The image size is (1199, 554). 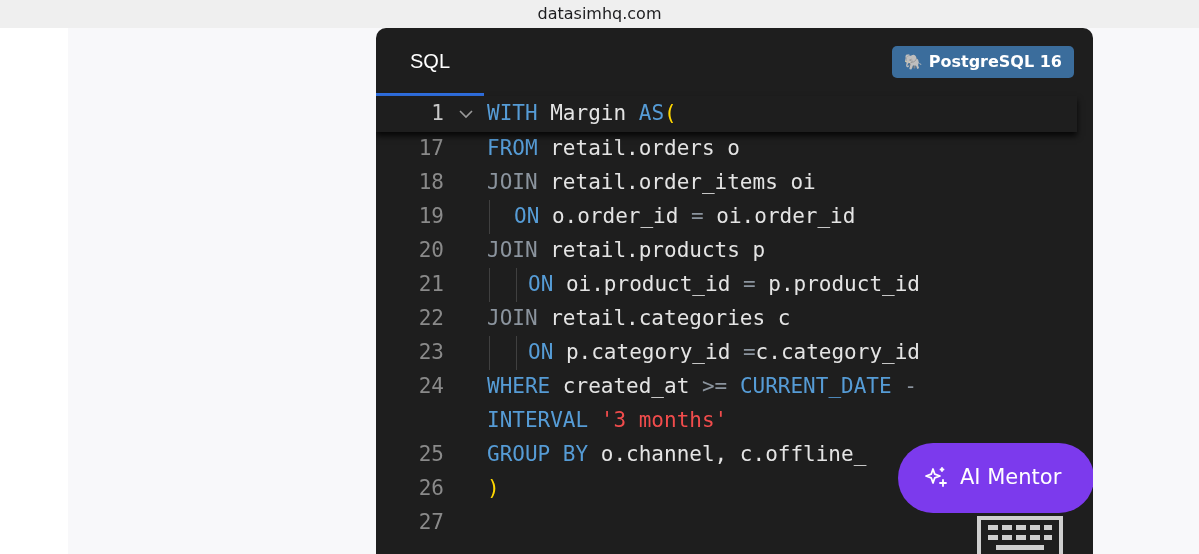 What do you see at coordinates (639, 319) in the screenshot?
I see `code-line: JOIN retail.categories c` at bounding box center [639, 319].